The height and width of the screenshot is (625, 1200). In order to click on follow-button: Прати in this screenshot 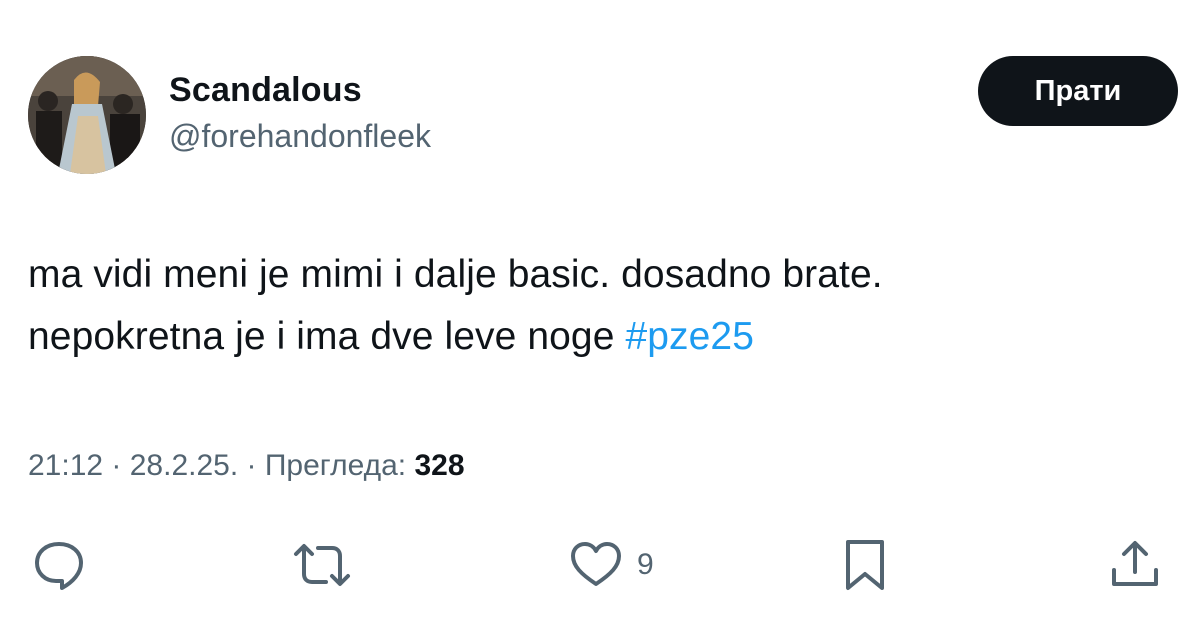, I will do `click(1078, 91)`.